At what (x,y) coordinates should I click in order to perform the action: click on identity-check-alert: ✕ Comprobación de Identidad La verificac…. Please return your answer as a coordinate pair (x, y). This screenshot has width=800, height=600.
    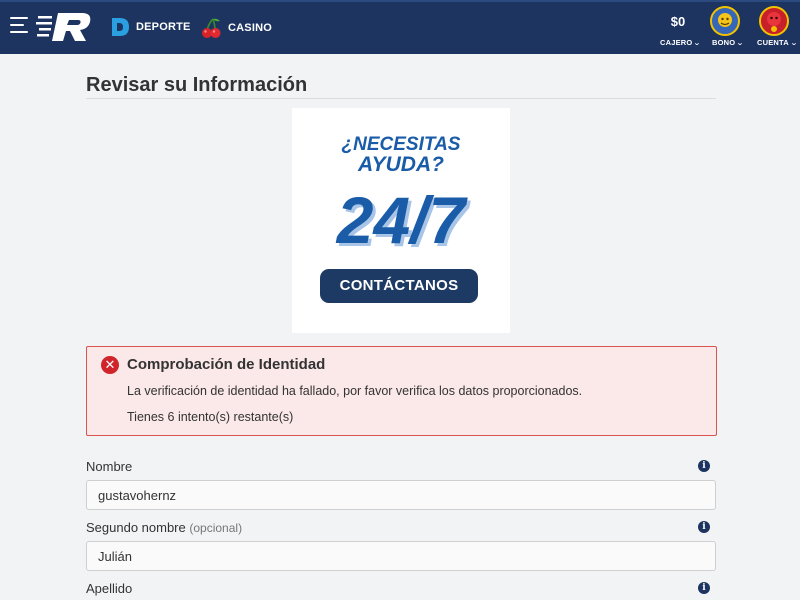
    Looking at the image, I should click on (401, 391).